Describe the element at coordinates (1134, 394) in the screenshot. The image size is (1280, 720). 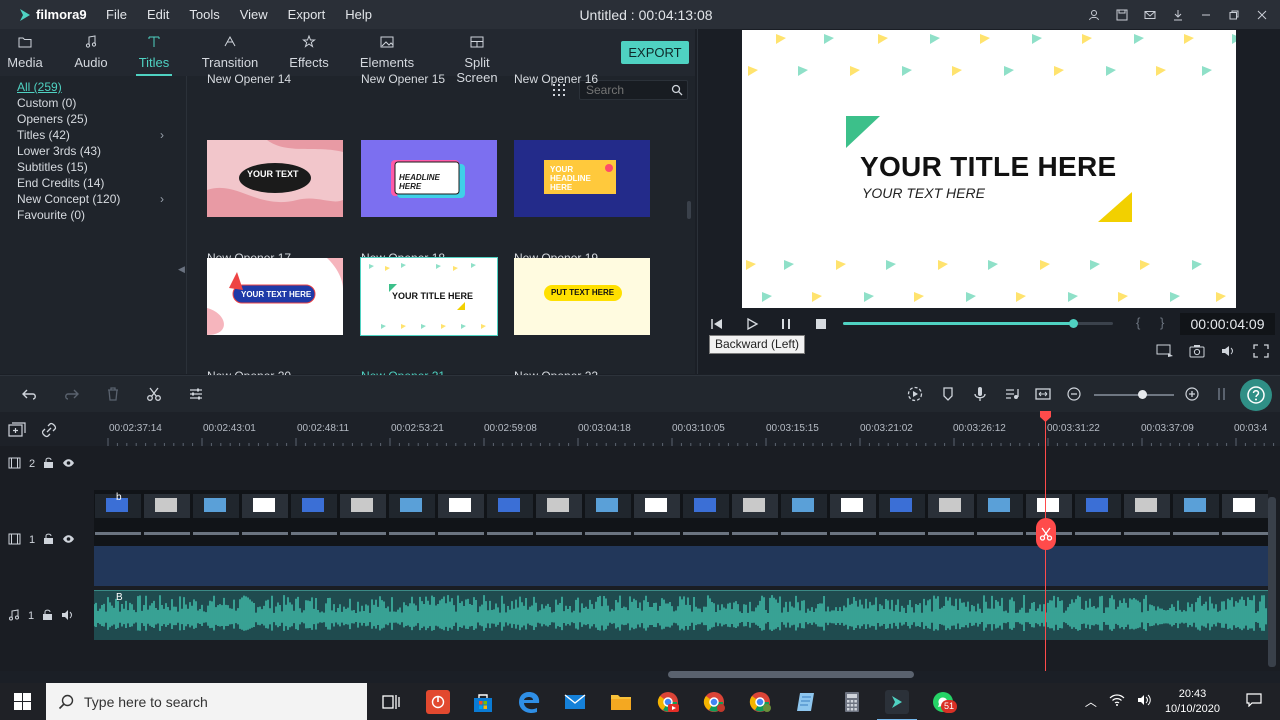
I see `zoom-slider` at that location.